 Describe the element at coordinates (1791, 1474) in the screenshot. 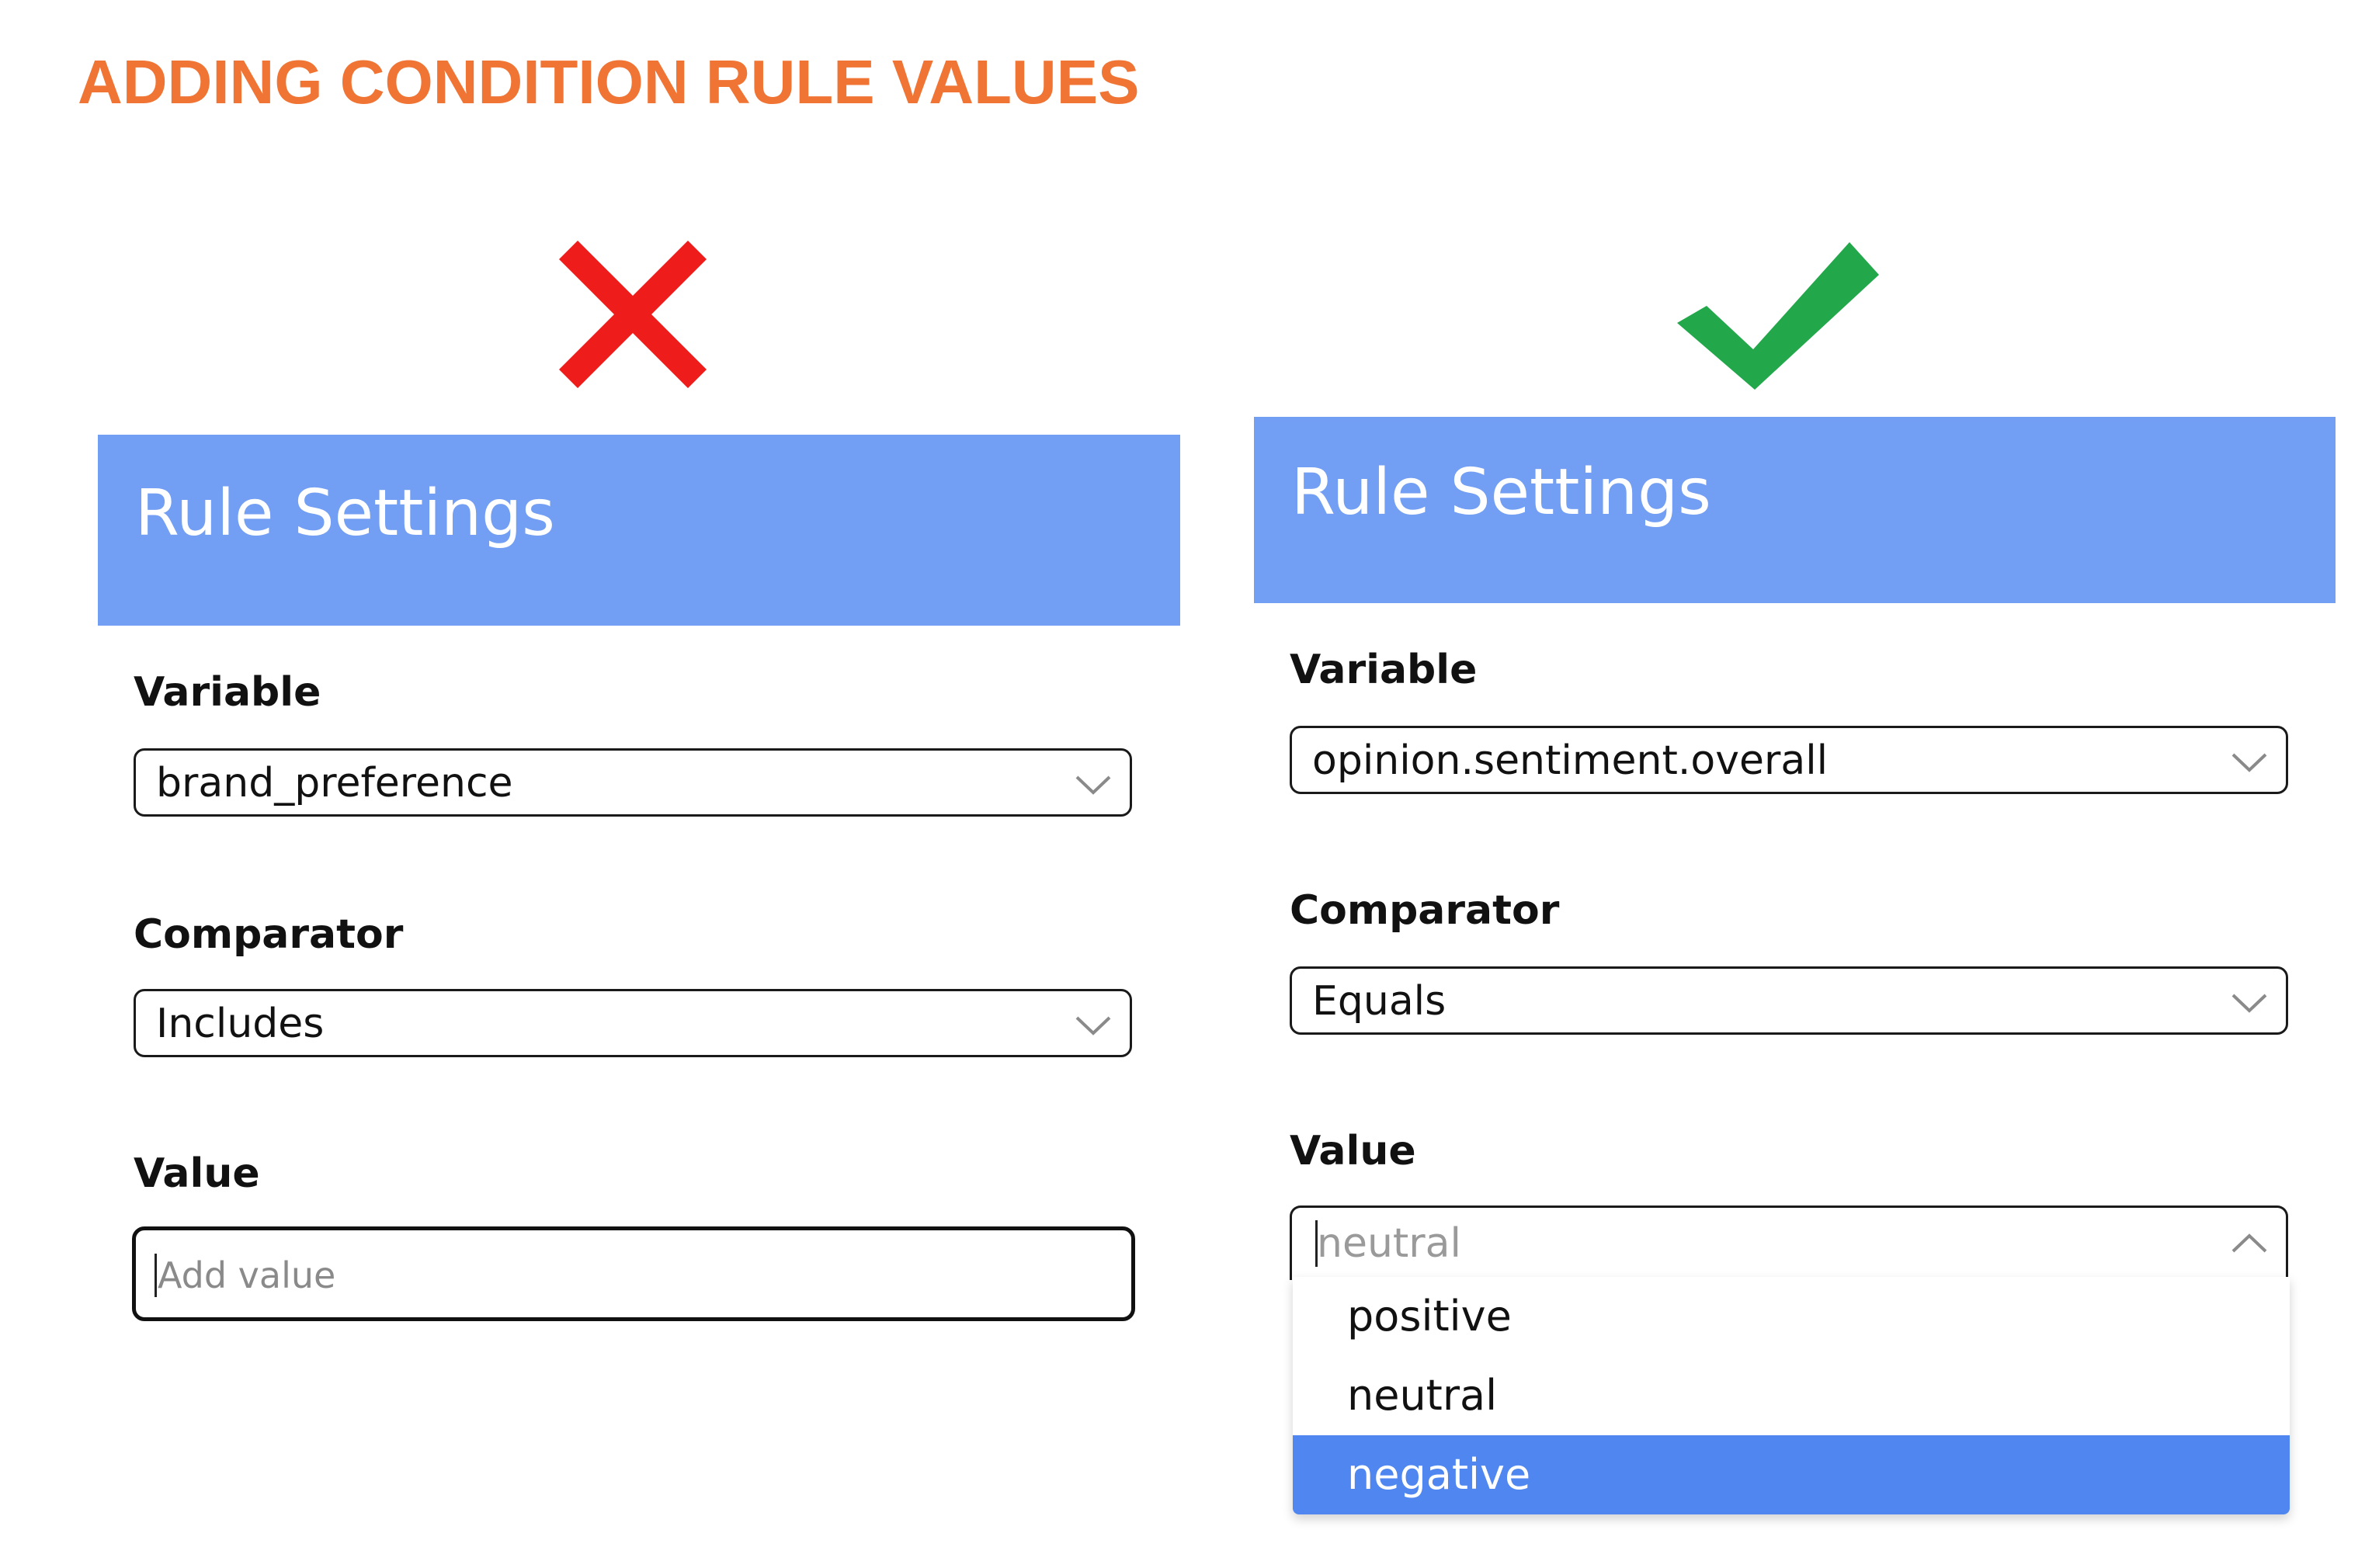

I see `option-negative: negative` at that location.